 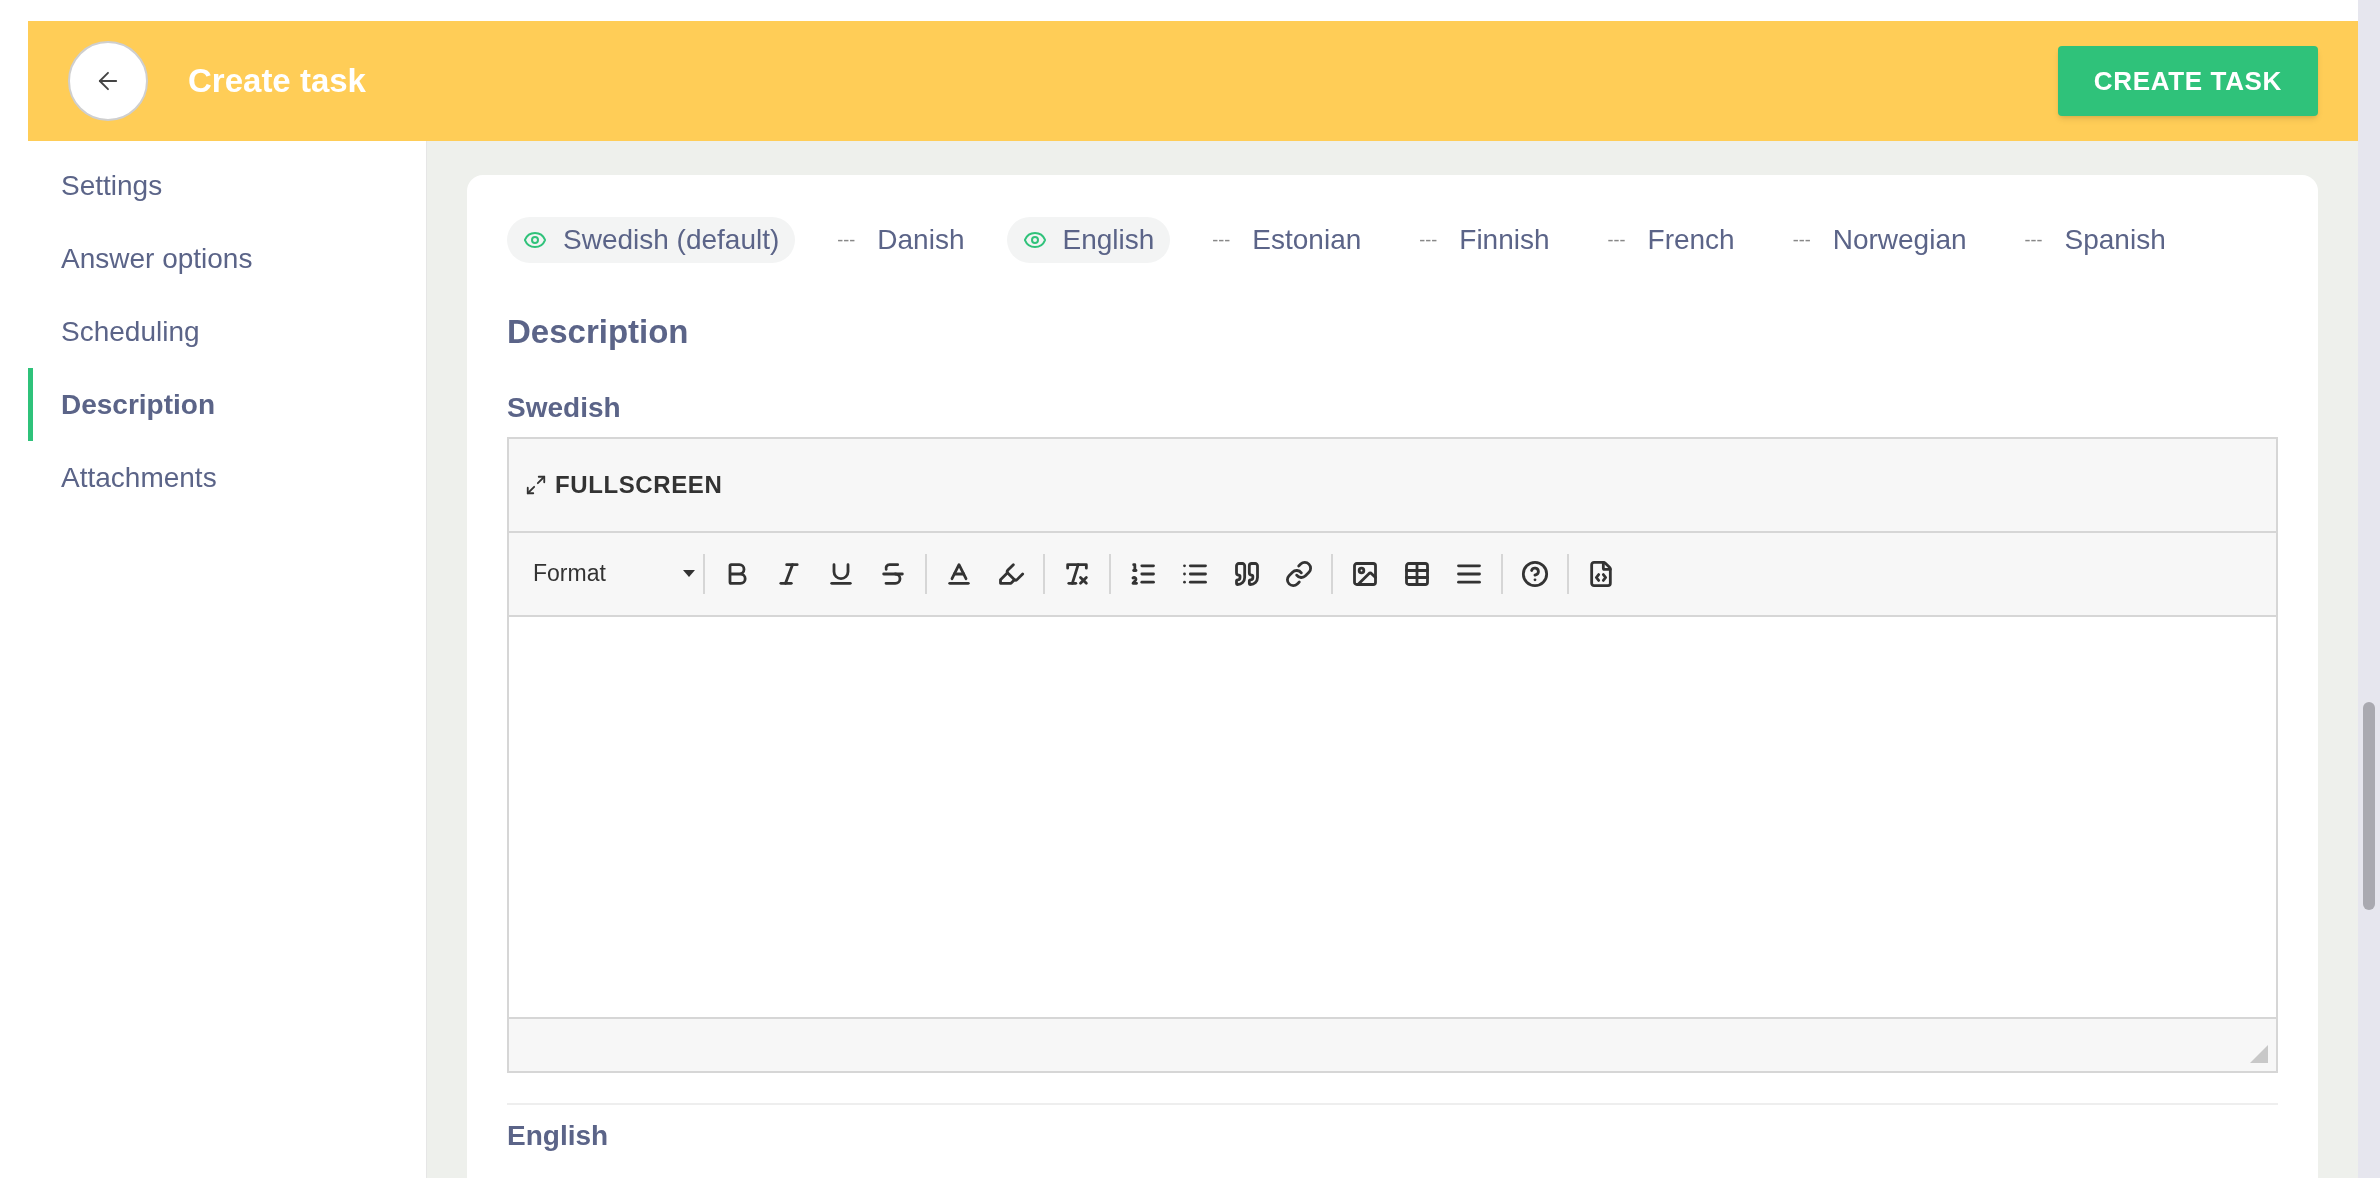 I want to click on source-icon, so click(x=1601, y=573).